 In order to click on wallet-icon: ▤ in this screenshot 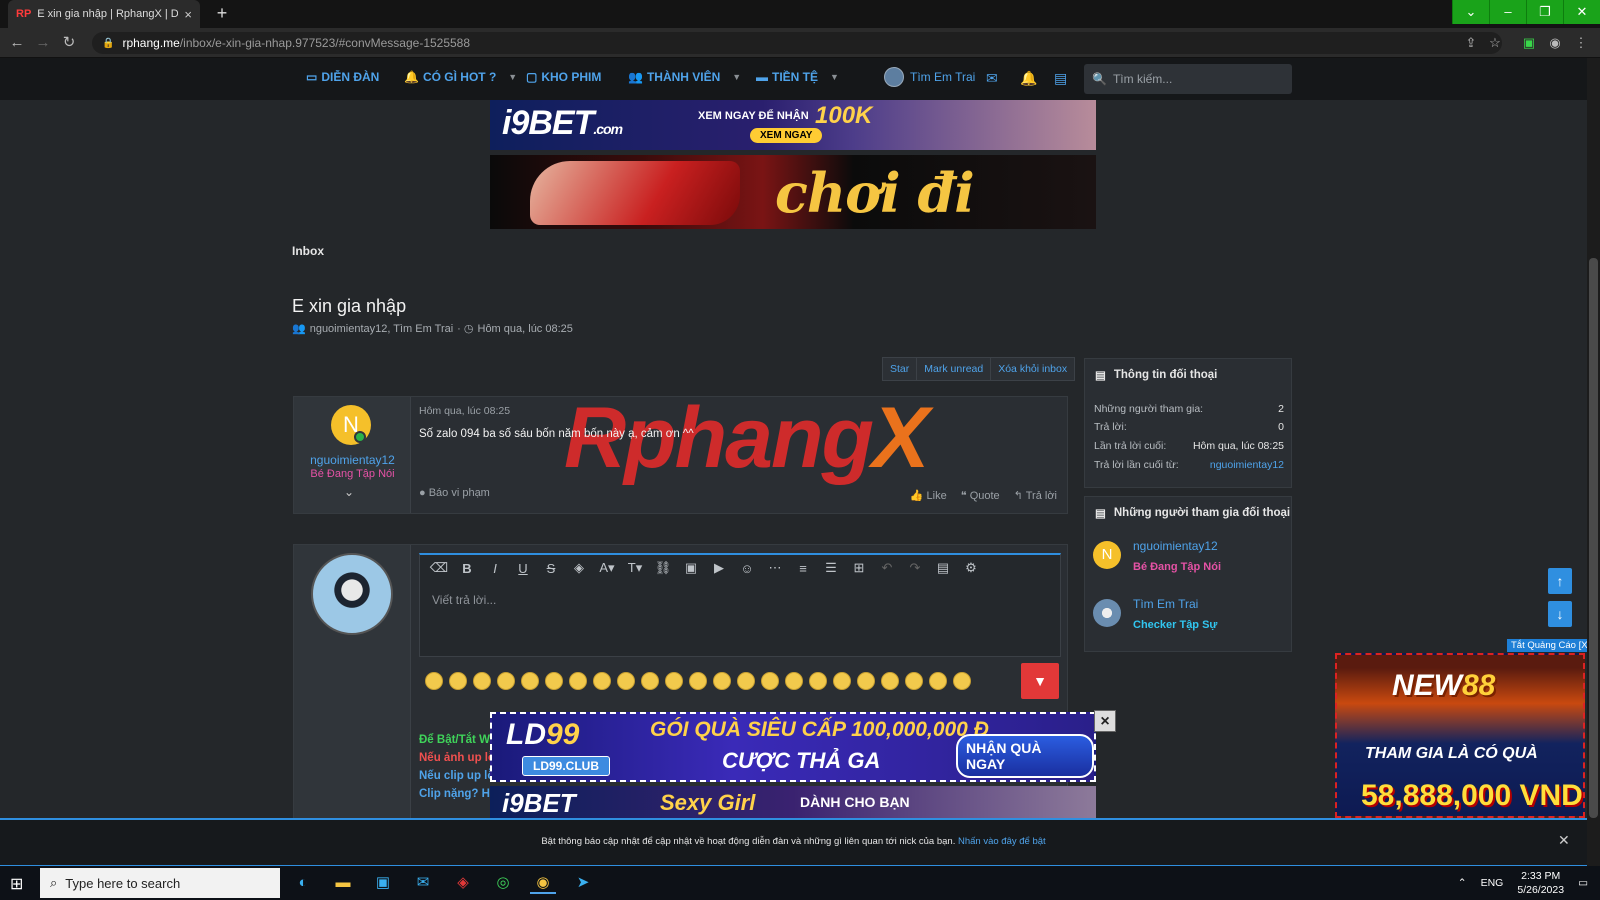, I will do `click(1060, 78)`.